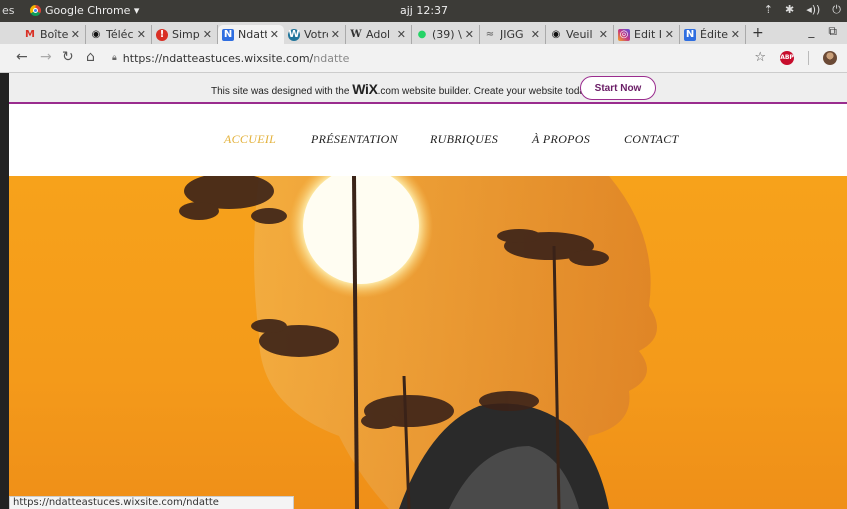  What do you see at coordinates (768, 10) in the screenshot?
I see `wifi-icon: ⇡` at bounding box center [768, 10].